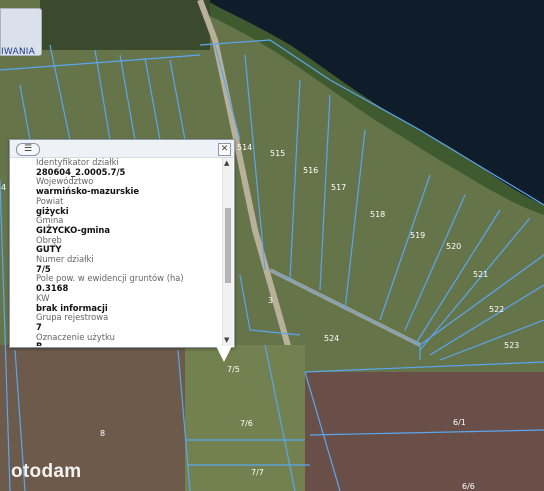 The width and height of the screenshot is (544, 491). What do you see at coordinates (480, 274) in the screenshot?
I see `parcel-label: 521` at bounding box center [480, 274].